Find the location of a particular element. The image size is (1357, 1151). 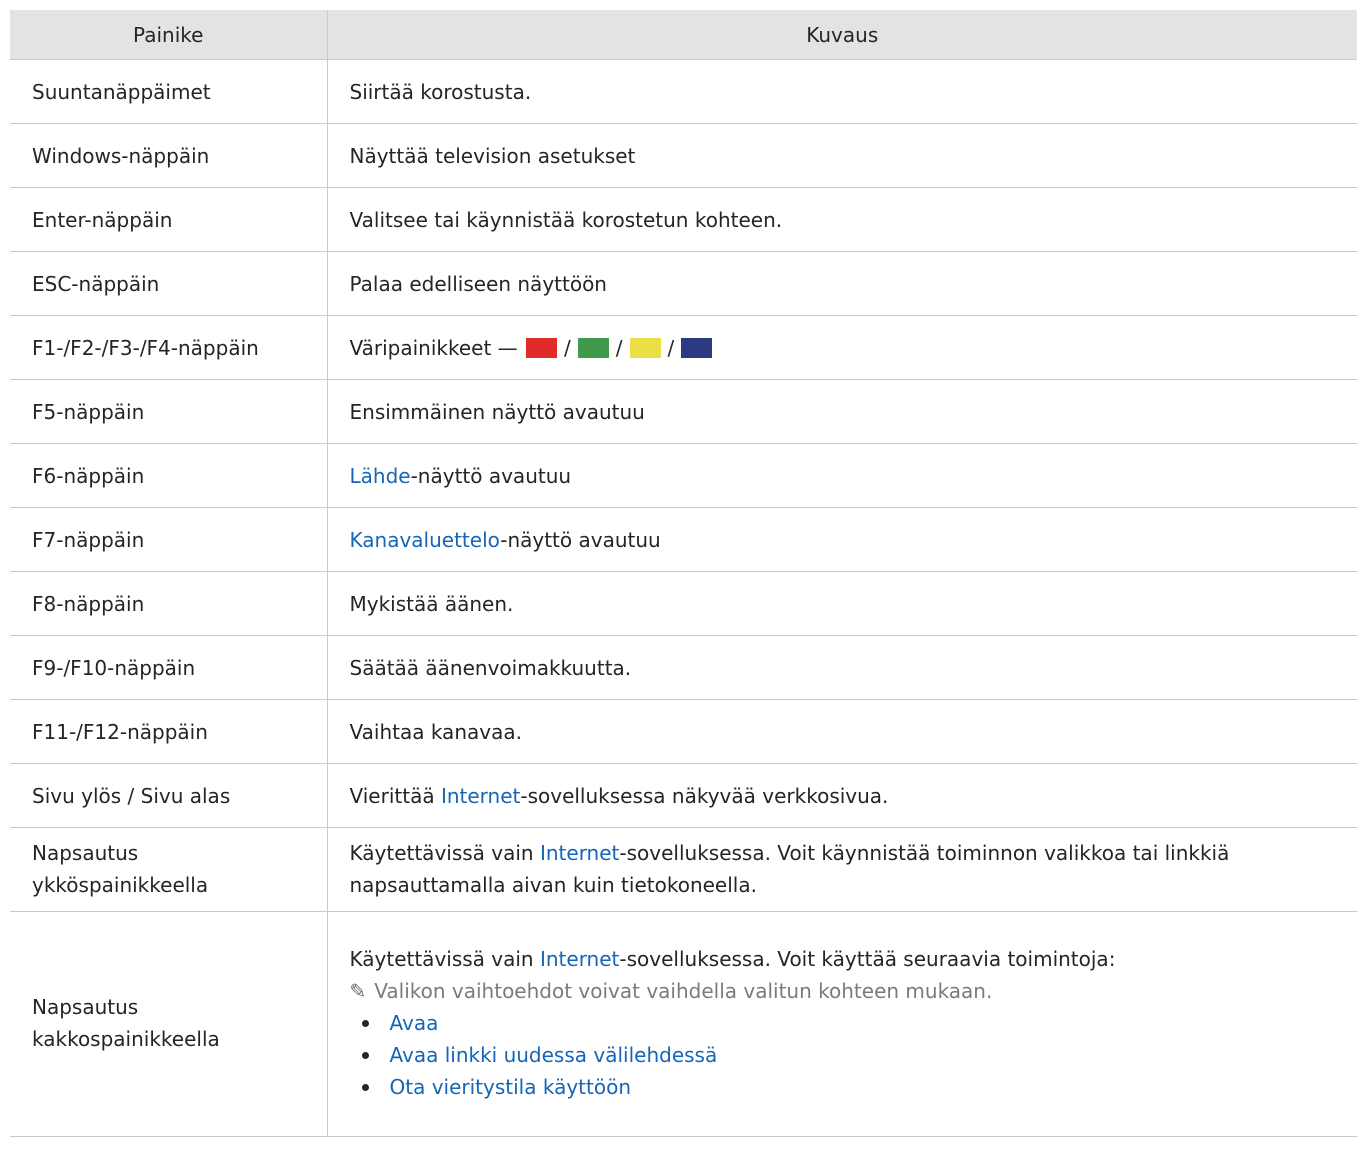

key-cell: F5-näppäin is located at coordinates (169, 411).